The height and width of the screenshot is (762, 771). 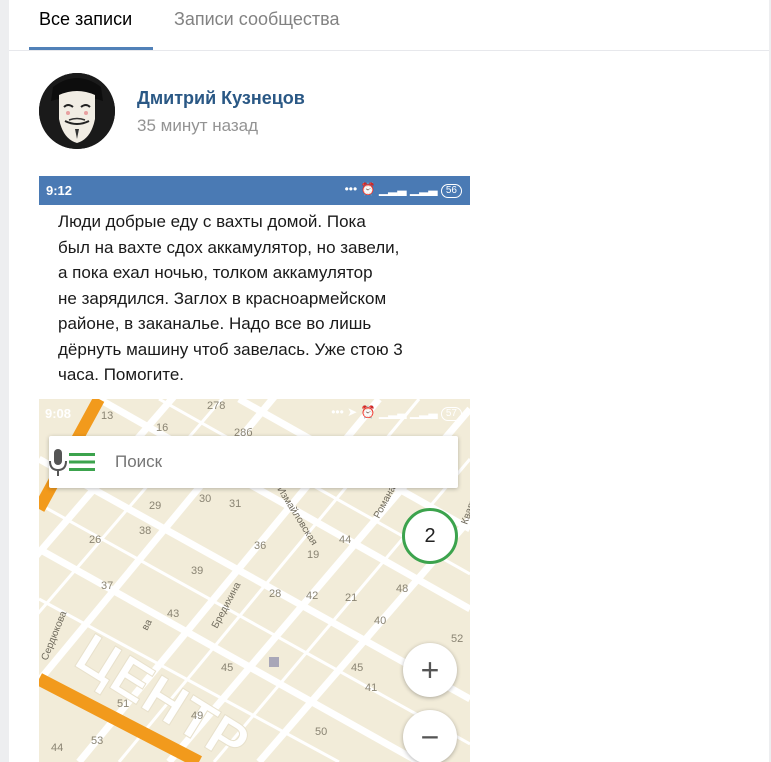 I want to click on battery-icon: 56, so click(x=451, y=191).